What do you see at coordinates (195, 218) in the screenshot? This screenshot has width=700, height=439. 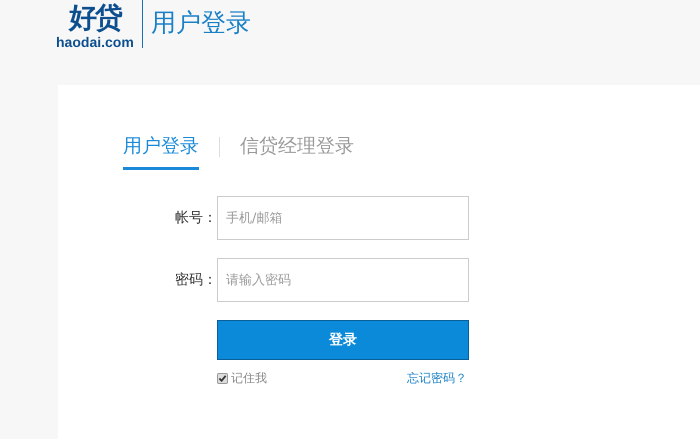 I see `field-label: 帐号：` at bounding box center [195, 218].